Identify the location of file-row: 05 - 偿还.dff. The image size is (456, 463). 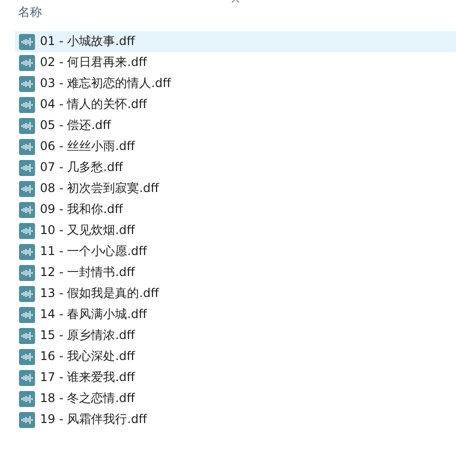
(235, 125).